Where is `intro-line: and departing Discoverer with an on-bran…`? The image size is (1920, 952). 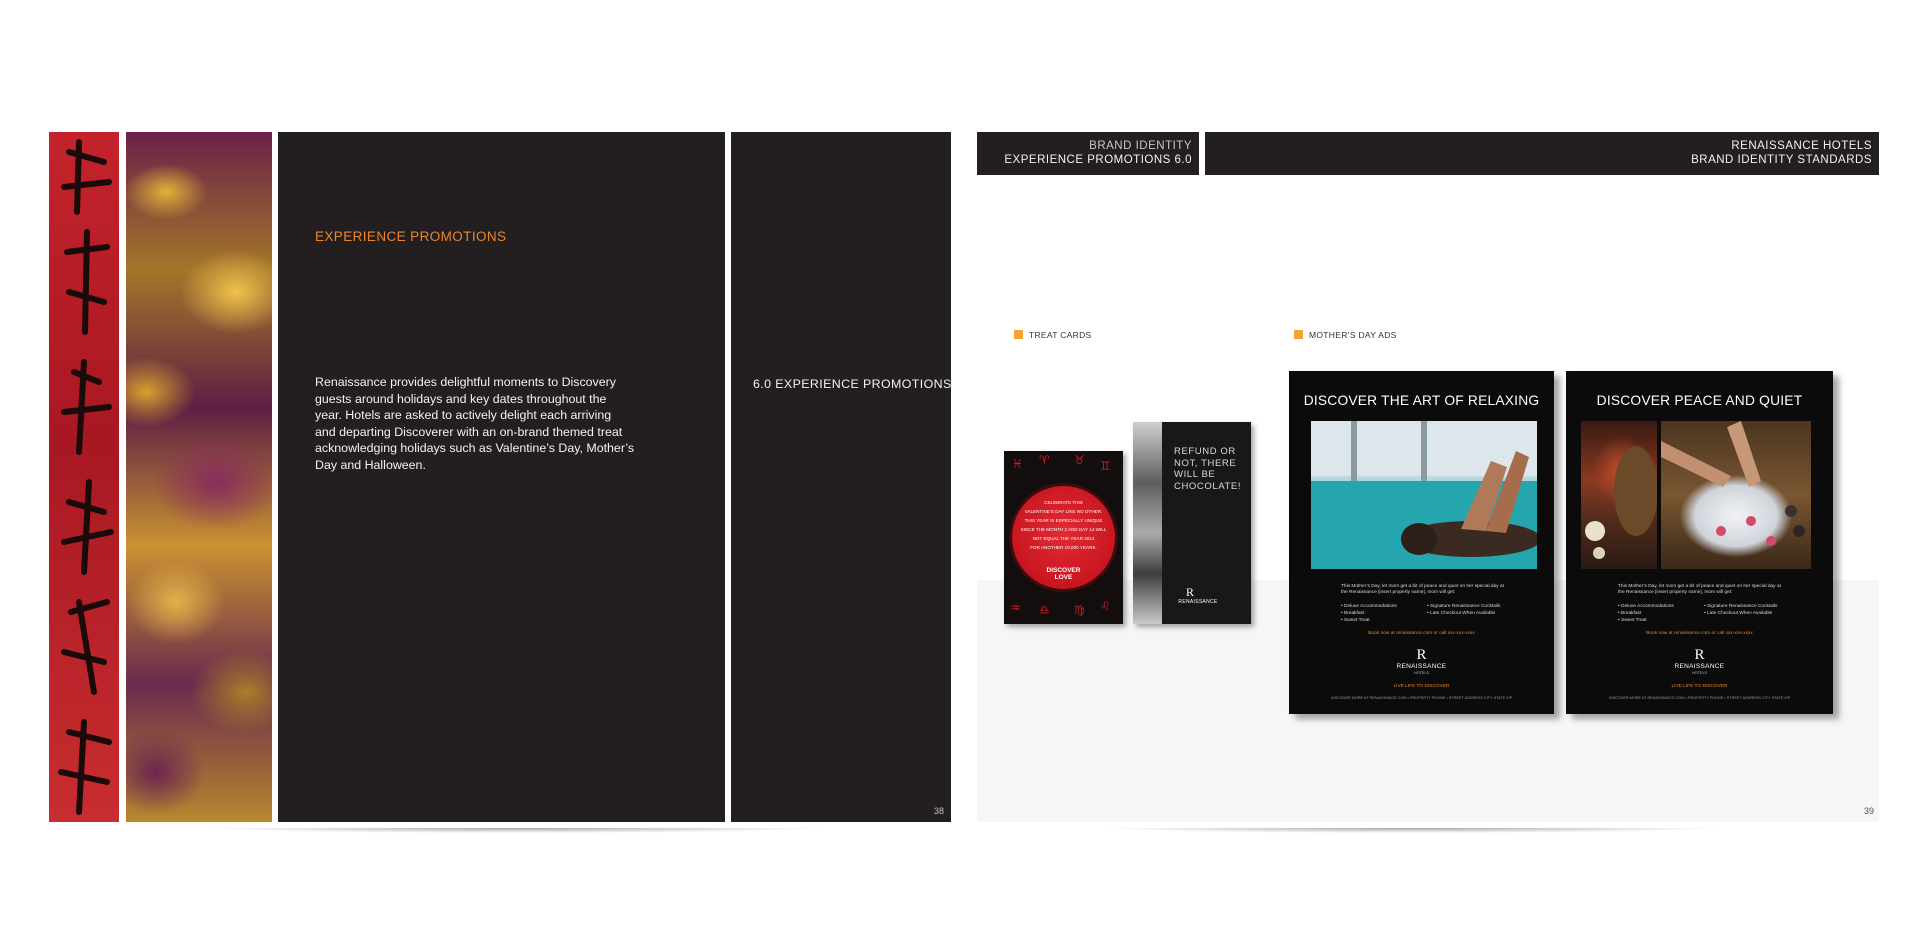 intro-line: and departing Discoverer with an on-bran… is located at coordinates (469, 431).